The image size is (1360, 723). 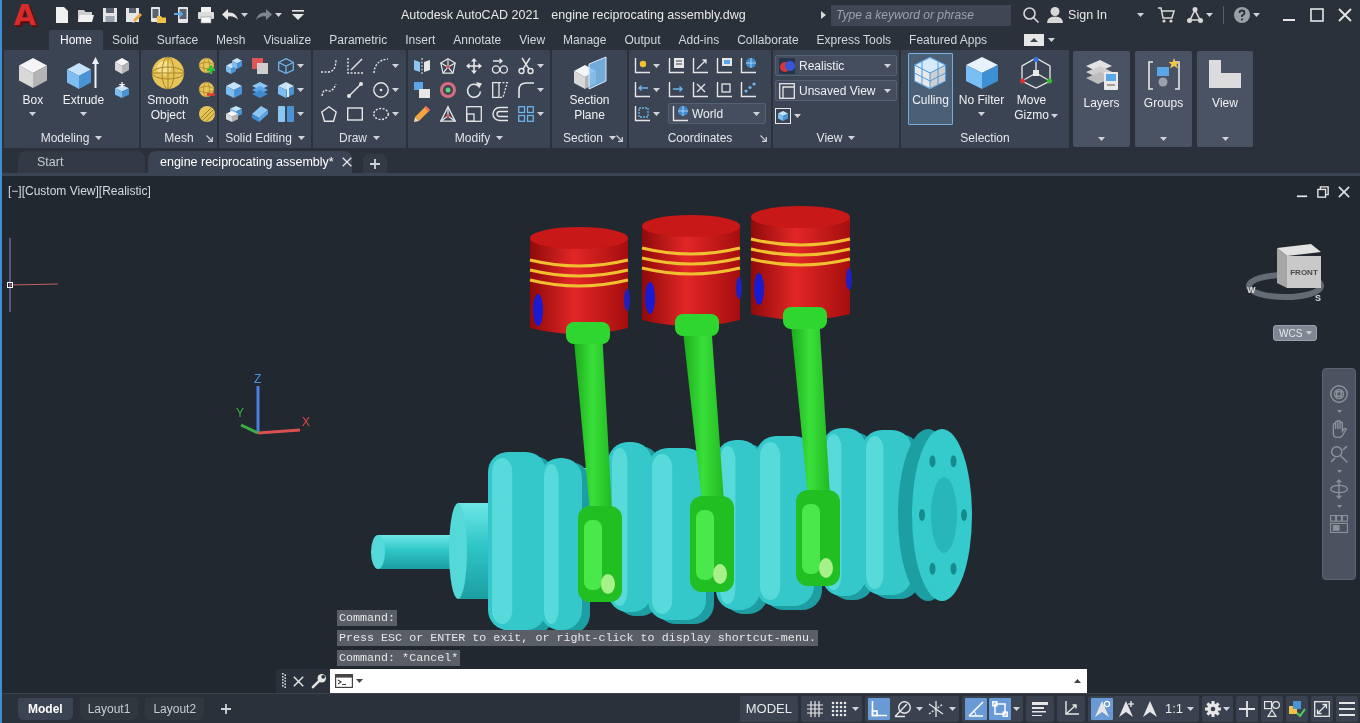 I want to click on shapes-icon, so click(x=1272, y=708).